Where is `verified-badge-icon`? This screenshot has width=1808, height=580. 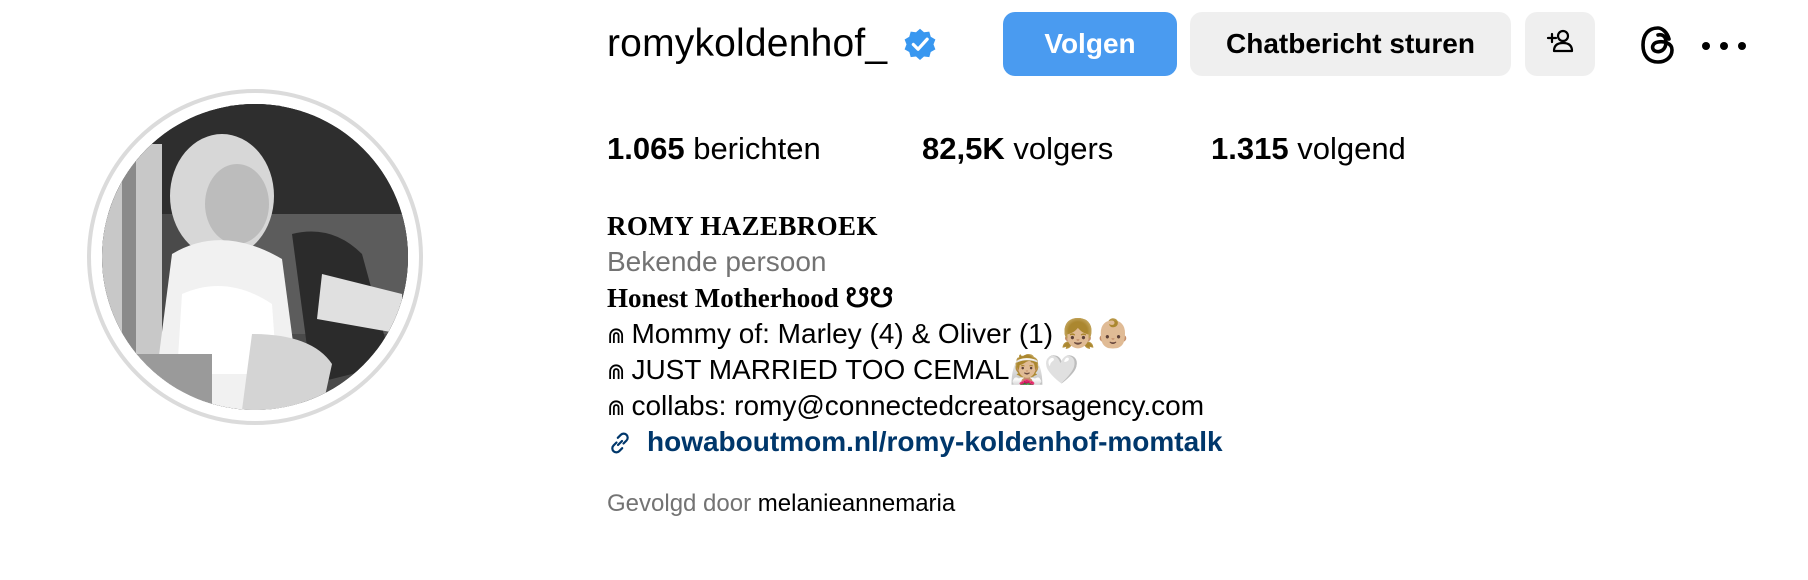
verified-badge-icon is located at coordinates (920, 44).